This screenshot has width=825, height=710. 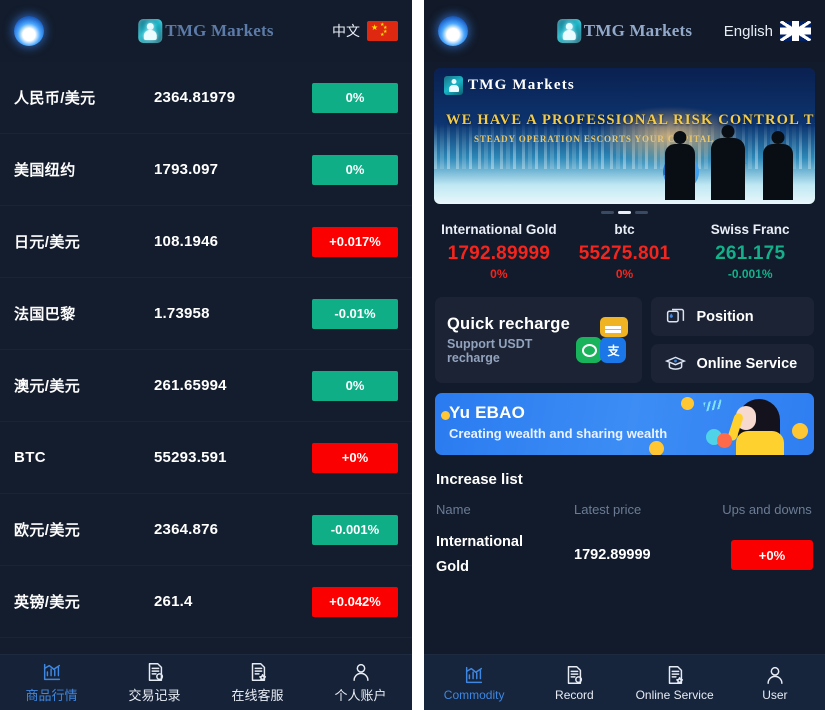 I want to click on quote-row: 日元/美元 108.1946 +0.017%, so click(x=206, y=242).